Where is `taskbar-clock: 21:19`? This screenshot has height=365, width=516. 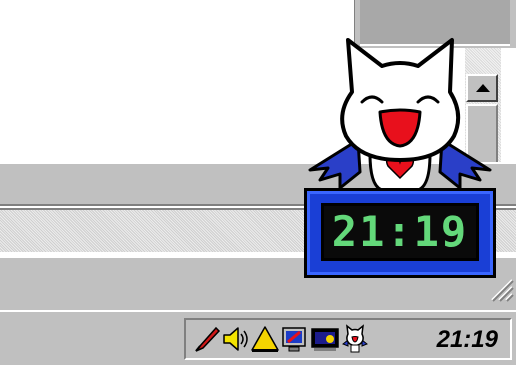 taskbar-clock: 21:19 is located at coordinates (467, 340).